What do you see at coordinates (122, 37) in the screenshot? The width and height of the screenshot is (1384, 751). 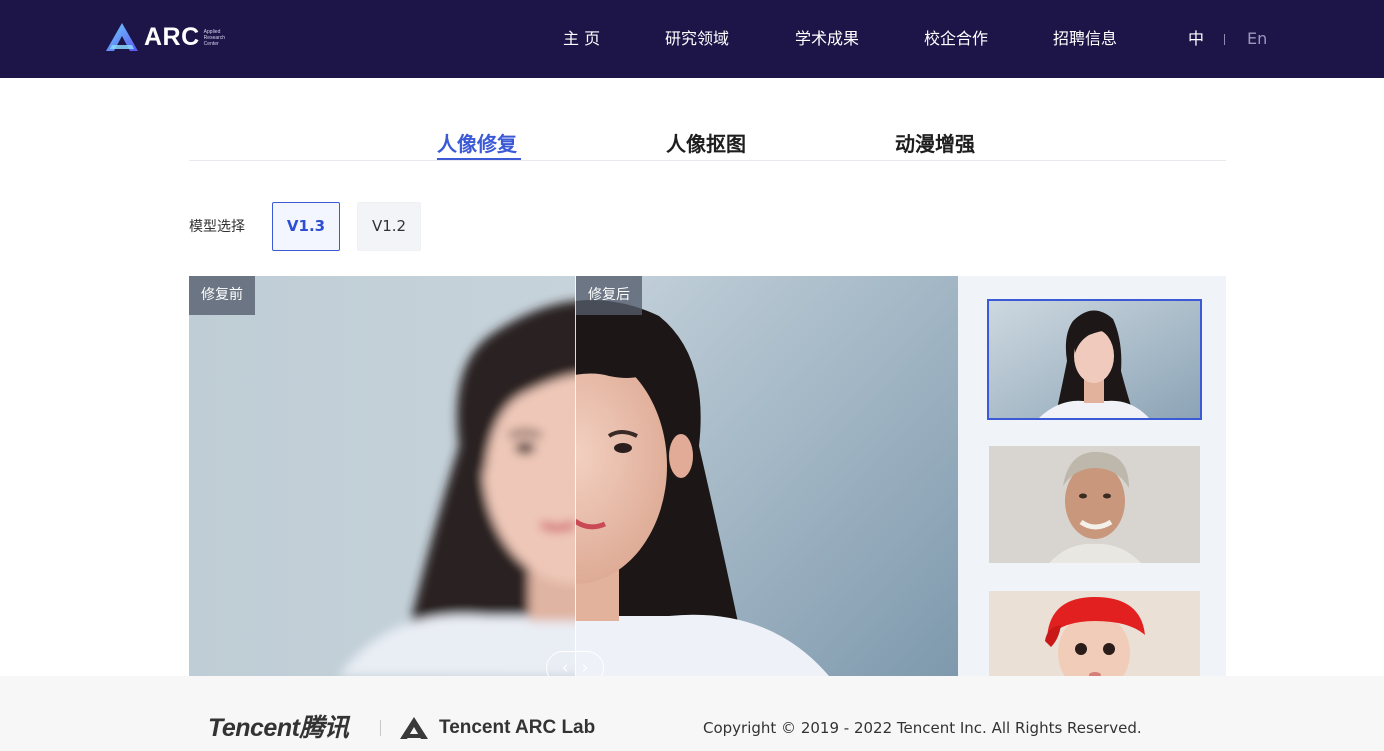 I see `arc-logo-icon` at bounding box center [122, 37].